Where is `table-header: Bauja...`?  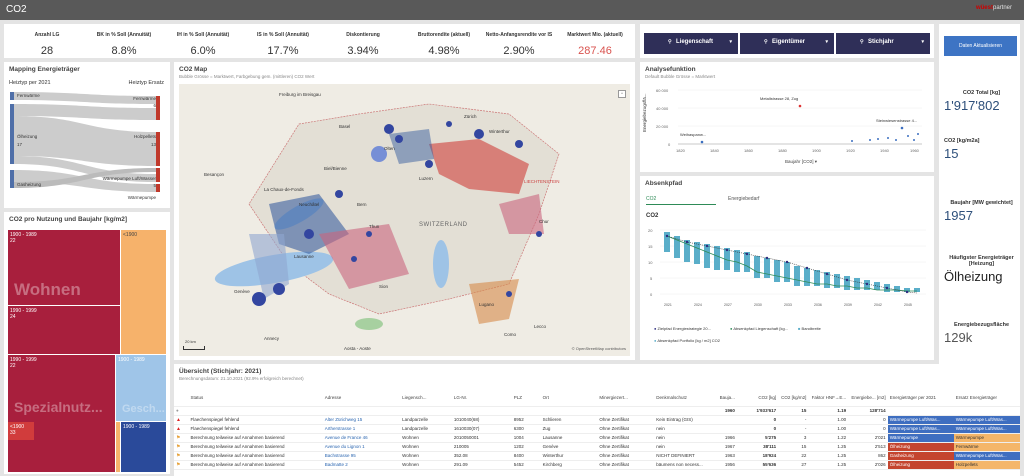 table-header: Bauja... is located at coordinates (726, 398).